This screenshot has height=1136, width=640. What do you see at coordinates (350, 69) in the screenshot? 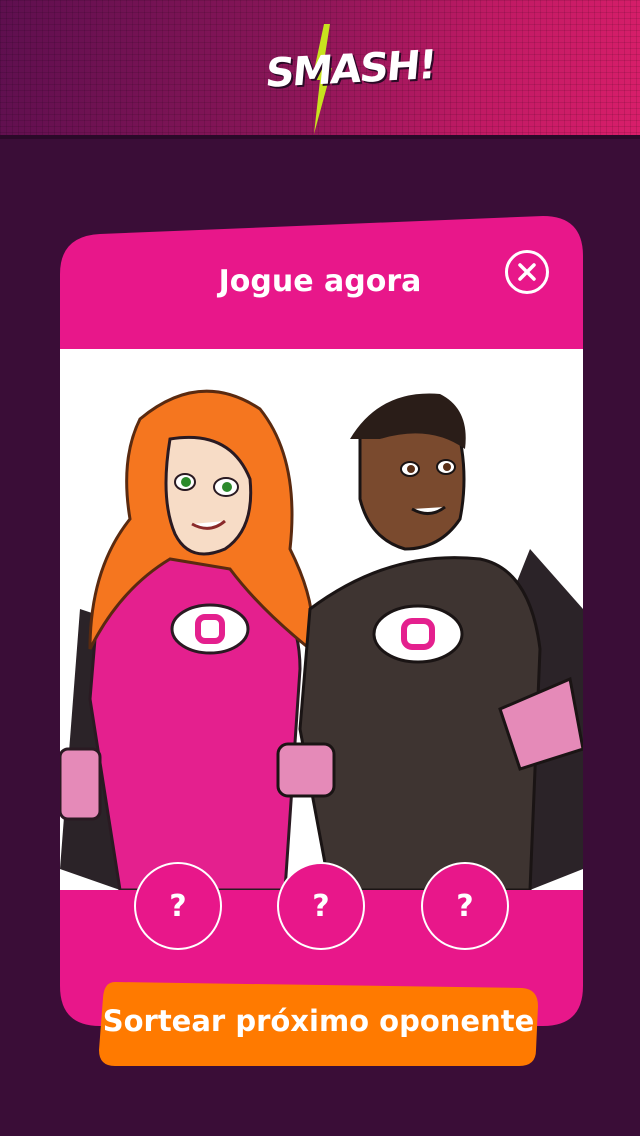
I see `logo-text: SMASH!` at bounding box center [350, 69].